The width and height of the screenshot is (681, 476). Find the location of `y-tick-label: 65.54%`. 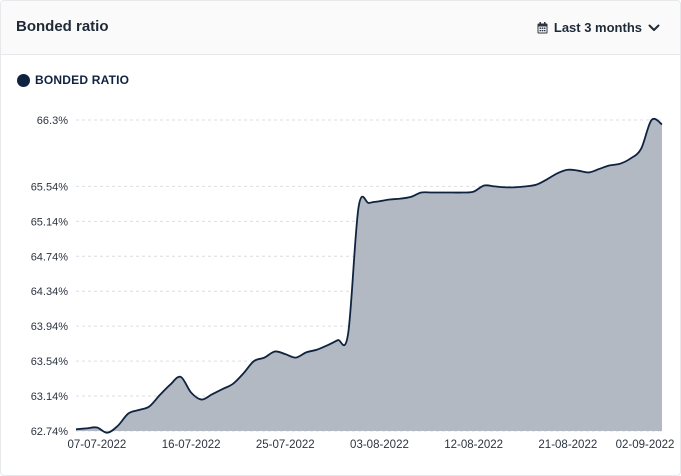

y-tick-label: 65.54% is located at coordinates (50, 187).